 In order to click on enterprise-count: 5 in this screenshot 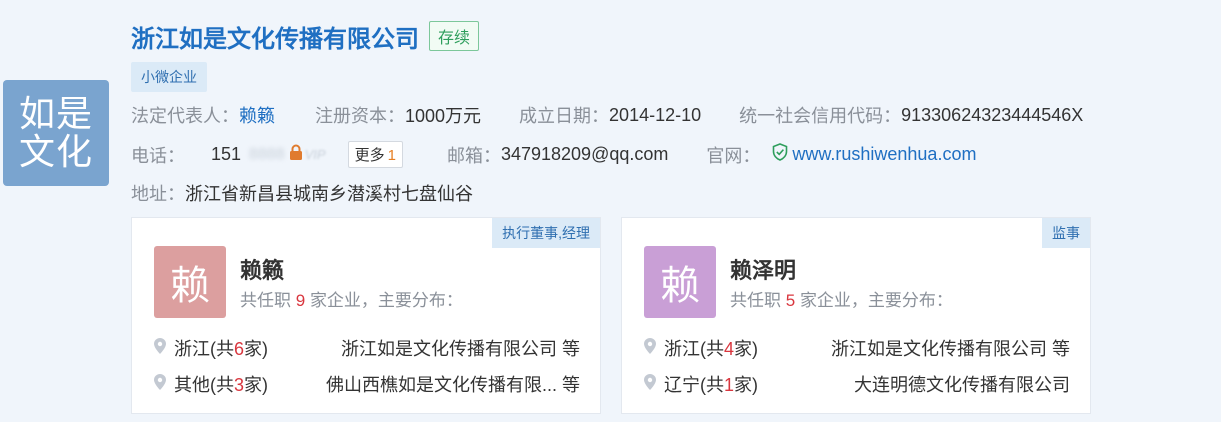, I will do `click(790, 300)`.